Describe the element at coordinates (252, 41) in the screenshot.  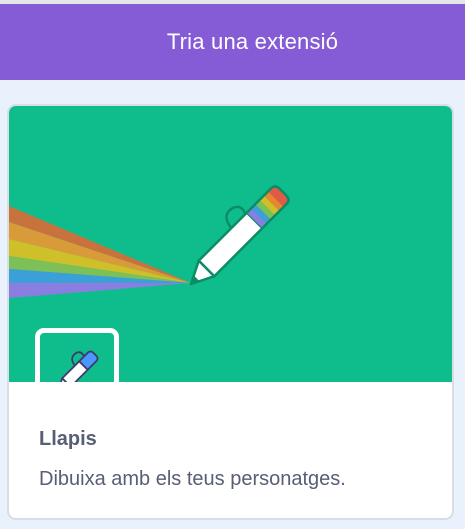
I see `modal-title: Tria una extensió` at that location.